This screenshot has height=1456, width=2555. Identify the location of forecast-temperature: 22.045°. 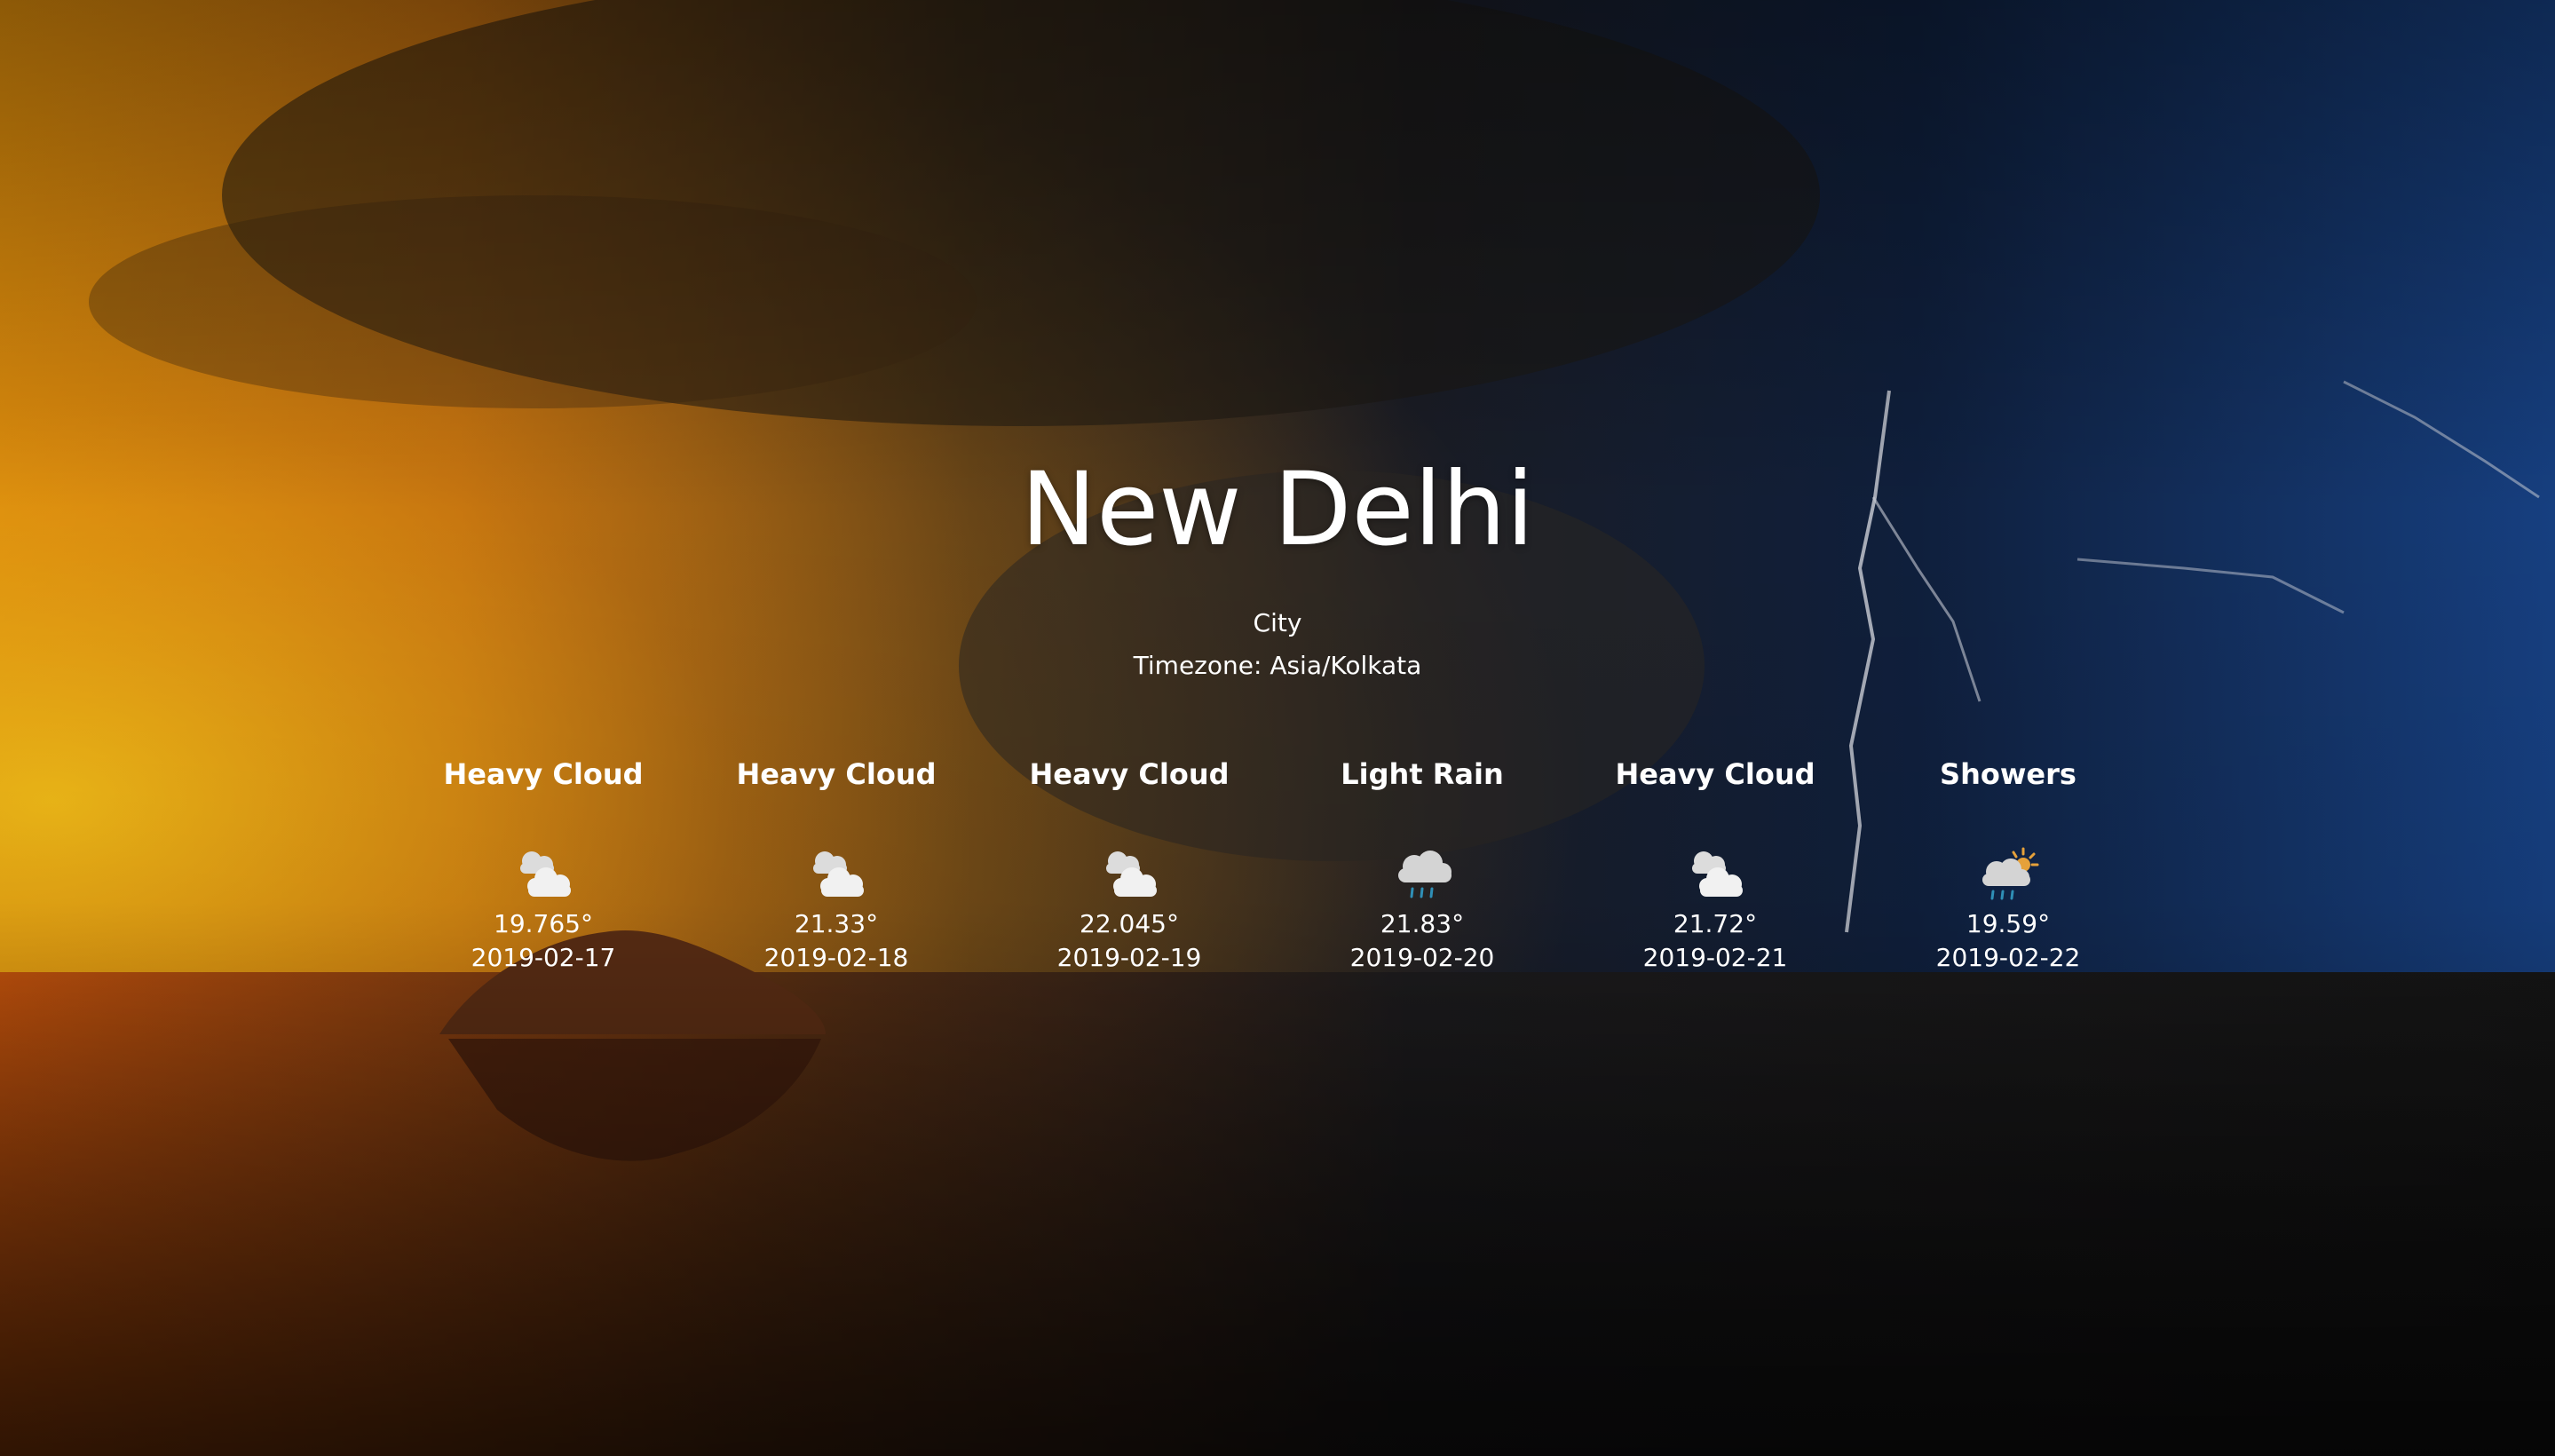
(1129, 923).